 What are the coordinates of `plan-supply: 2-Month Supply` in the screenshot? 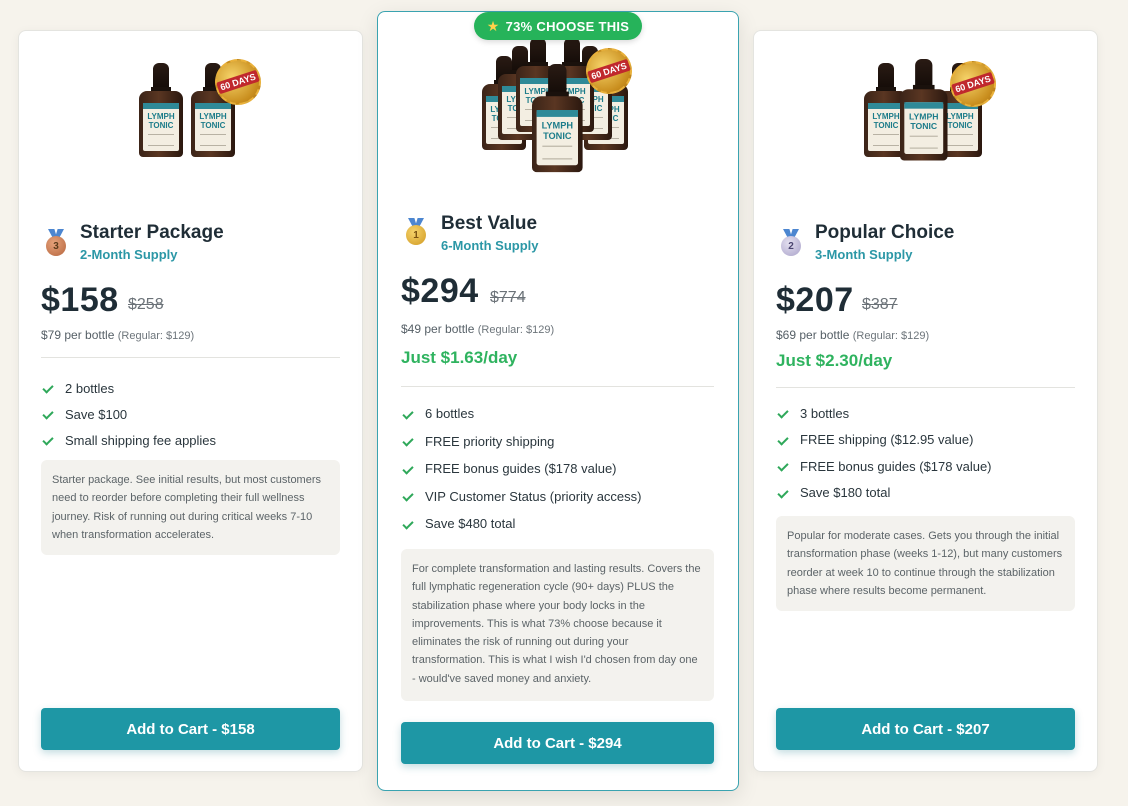 It's located at (129, 254).